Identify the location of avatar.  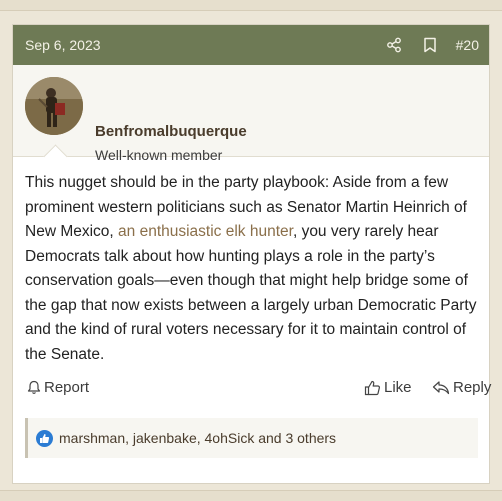
(54, 106).